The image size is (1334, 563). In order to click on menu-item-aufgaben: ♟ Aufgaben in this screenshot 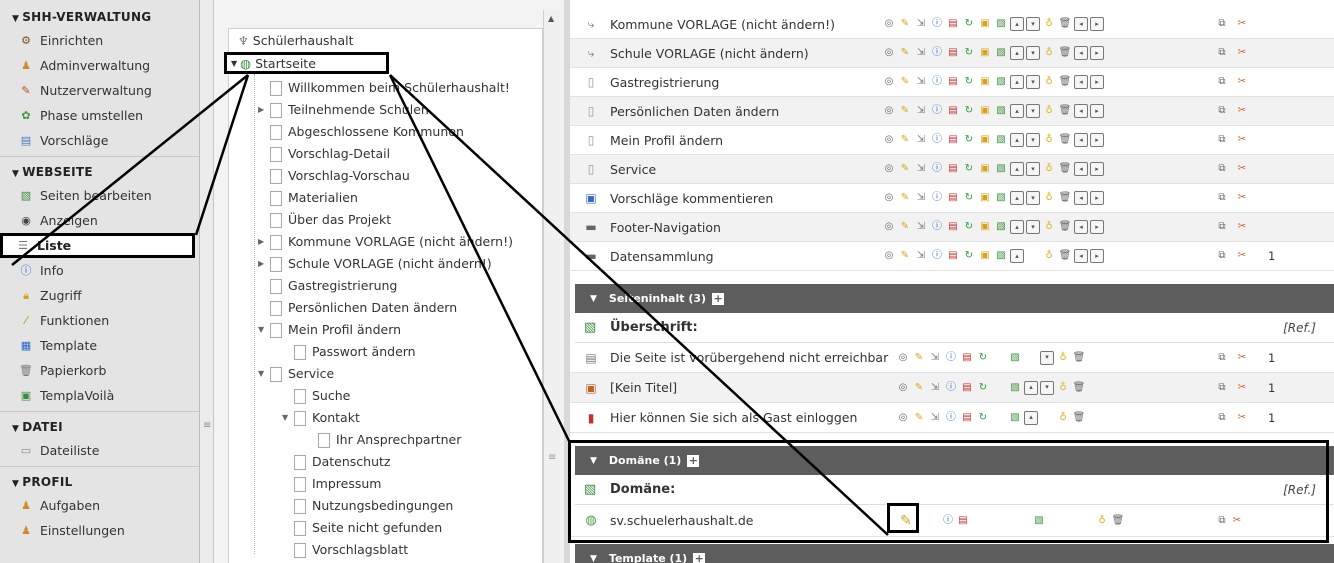, I will do `click(99, 505)`.